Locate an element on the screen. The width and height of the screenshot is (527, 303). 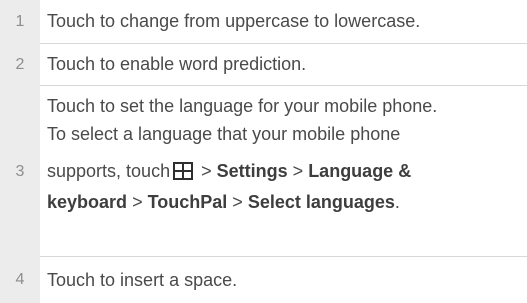
period: . is located at coordinates (397, 202).